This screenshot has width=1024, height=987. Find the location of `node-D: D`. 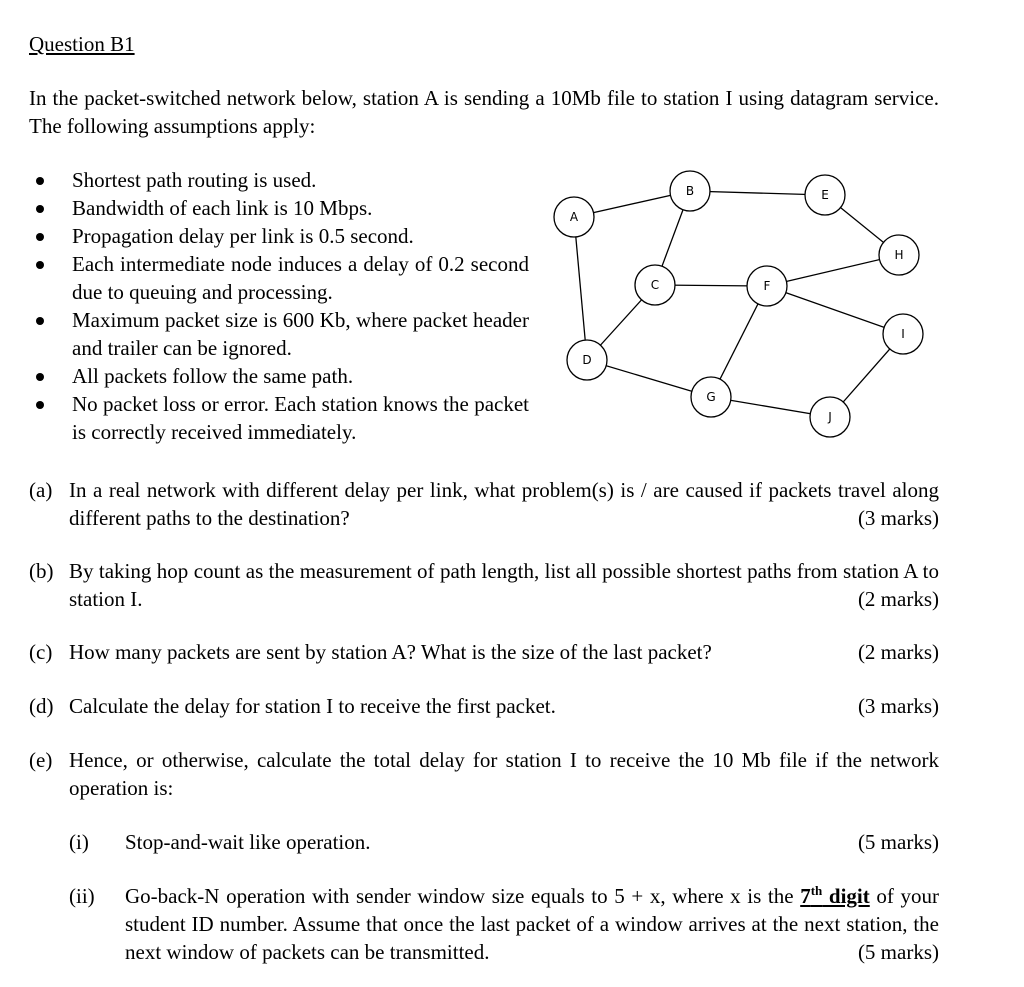

node-D: D is located at coordinates (587, 360).